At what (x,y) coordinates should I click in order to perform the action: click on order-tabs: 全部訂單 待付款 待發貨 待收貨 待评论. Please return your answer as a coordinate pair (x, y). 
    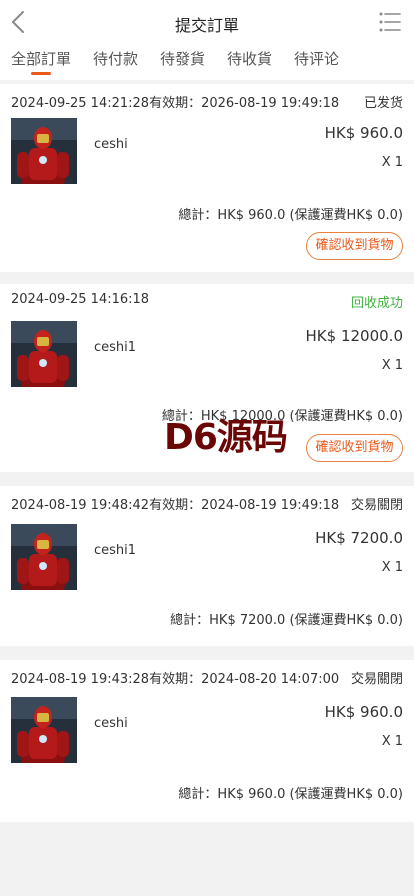
    Looking at the image, I should click on (207, 62).